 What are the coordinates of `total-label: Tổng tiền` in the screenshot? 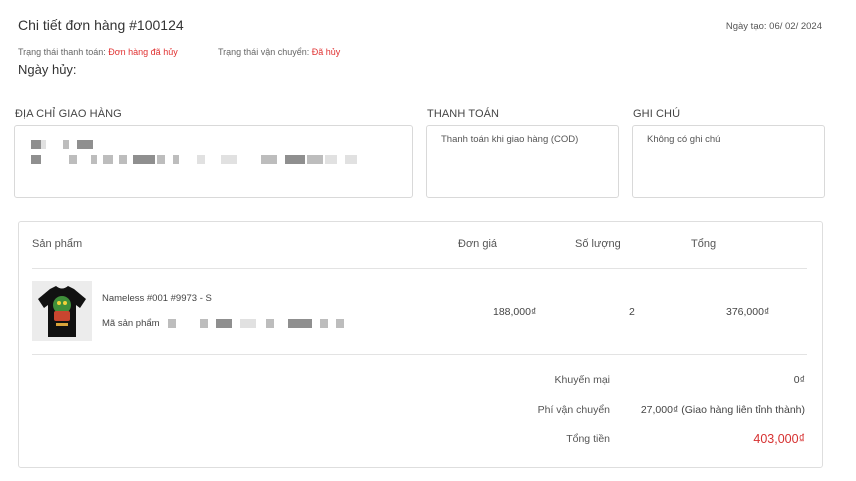 It's located at (588, 439).